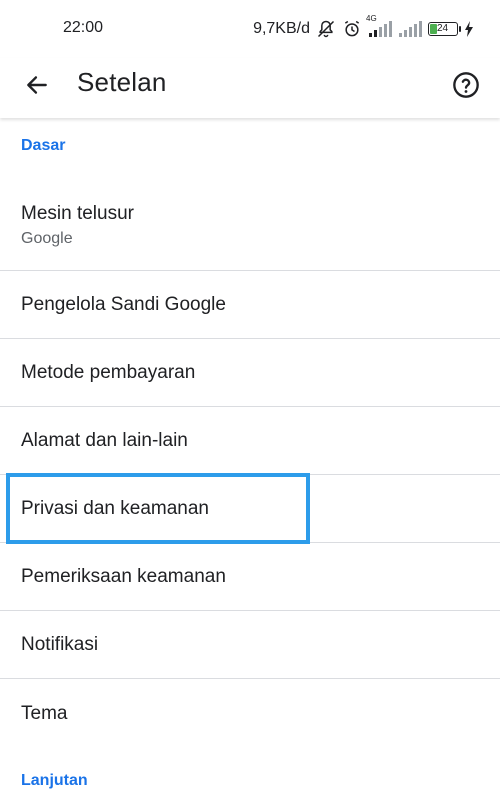 The width and height of the screenshot is (500, 800). Describe the element at coordinates (469, 29) in the screenshot. I see `charging-icon` at that location.